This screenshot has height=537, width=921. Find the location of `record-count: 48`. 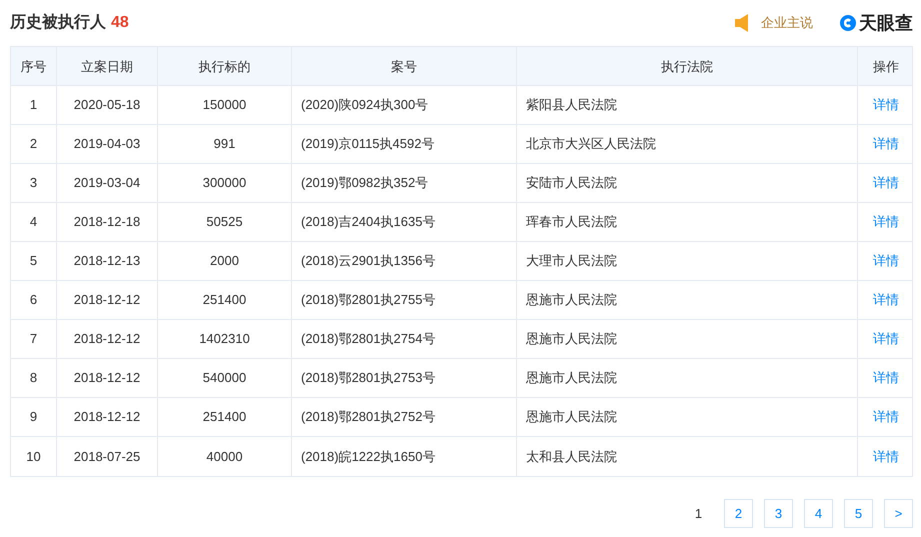

record-count: 48 is located at coordinates (120, 23).